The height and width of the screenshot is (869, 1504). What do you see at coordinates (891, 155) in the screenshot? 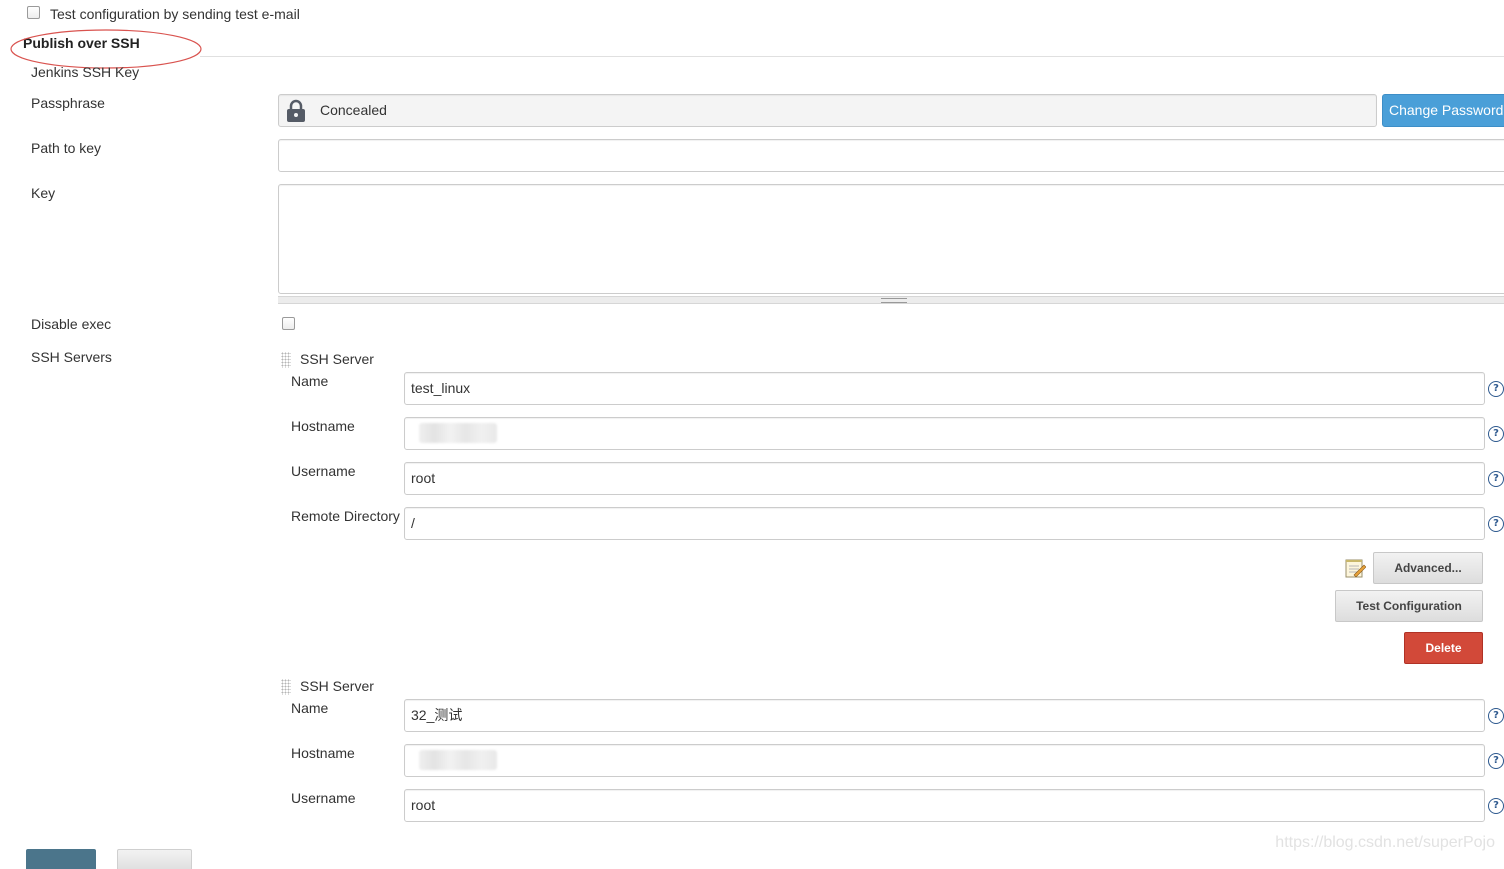
I see `path-to-key-input` at bounding box center [891, 155].